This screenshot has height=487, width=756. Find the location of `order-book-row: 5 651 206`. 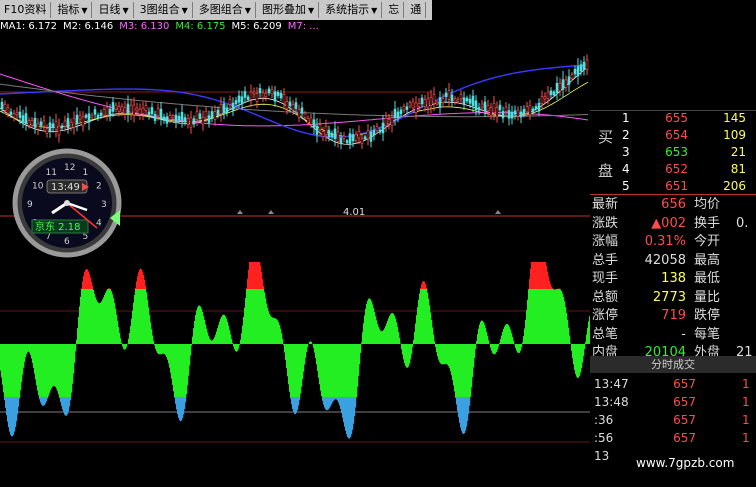

order-book-row: 5 651 206 is located at coordinates (673, 186).